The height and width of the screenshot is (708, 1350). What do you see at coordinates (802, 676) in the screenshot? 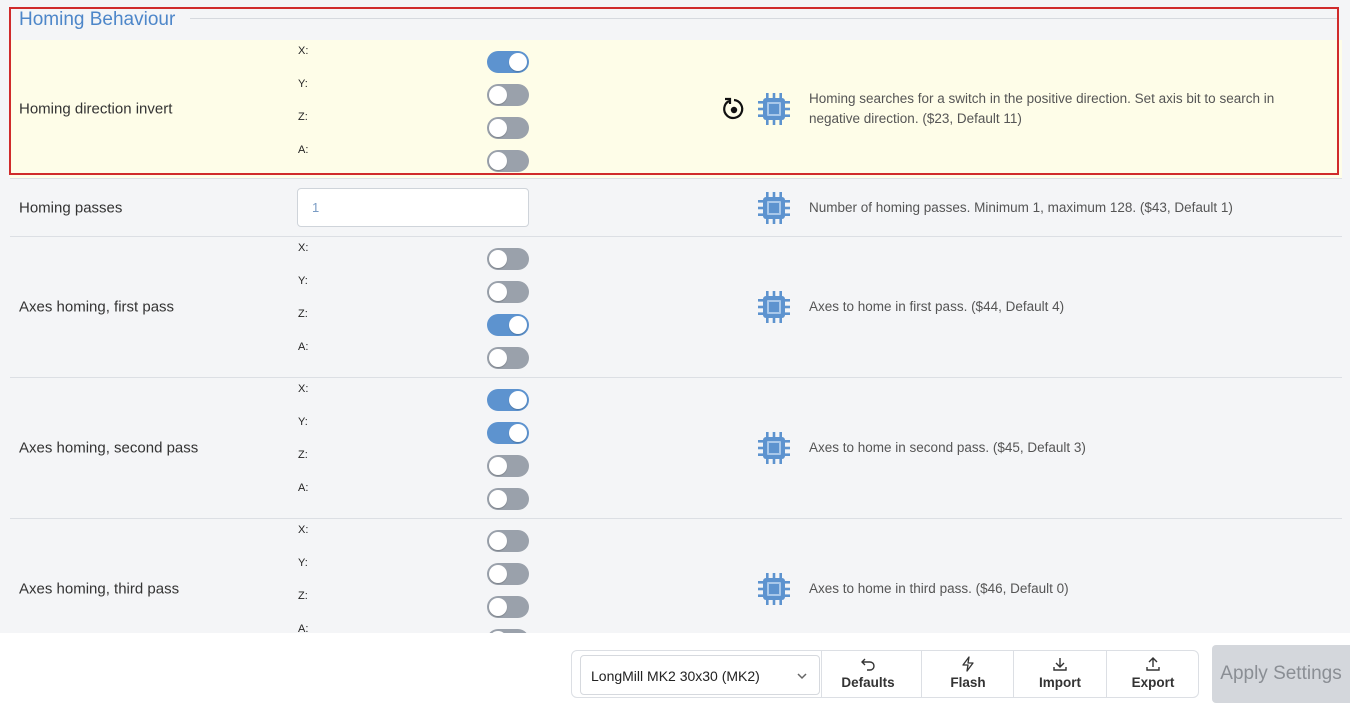
I see `chevron-down-icon` at bounding box center [802, 676].